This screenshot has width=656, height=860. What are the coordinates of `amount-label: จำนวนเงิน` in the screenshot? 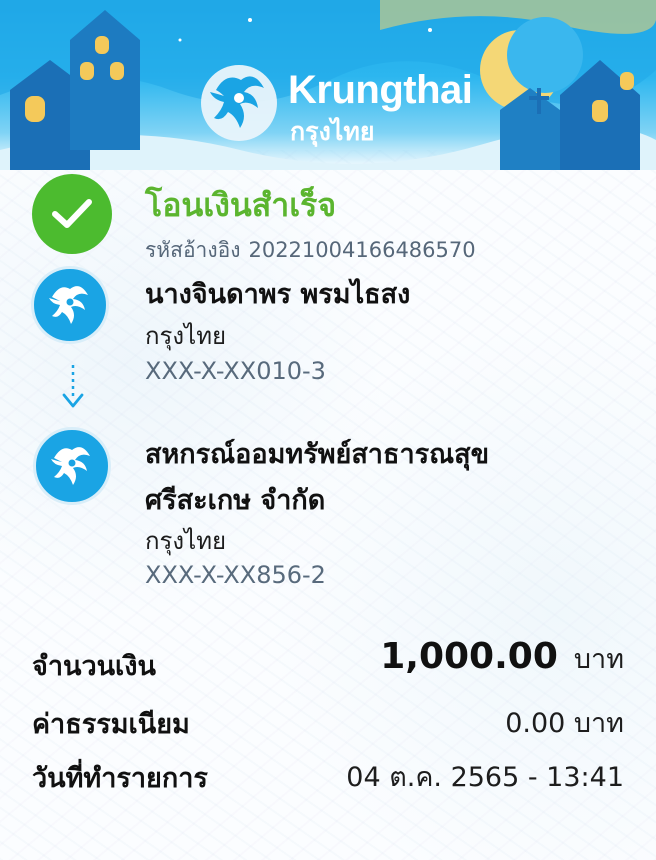 It's located at (94, 666).